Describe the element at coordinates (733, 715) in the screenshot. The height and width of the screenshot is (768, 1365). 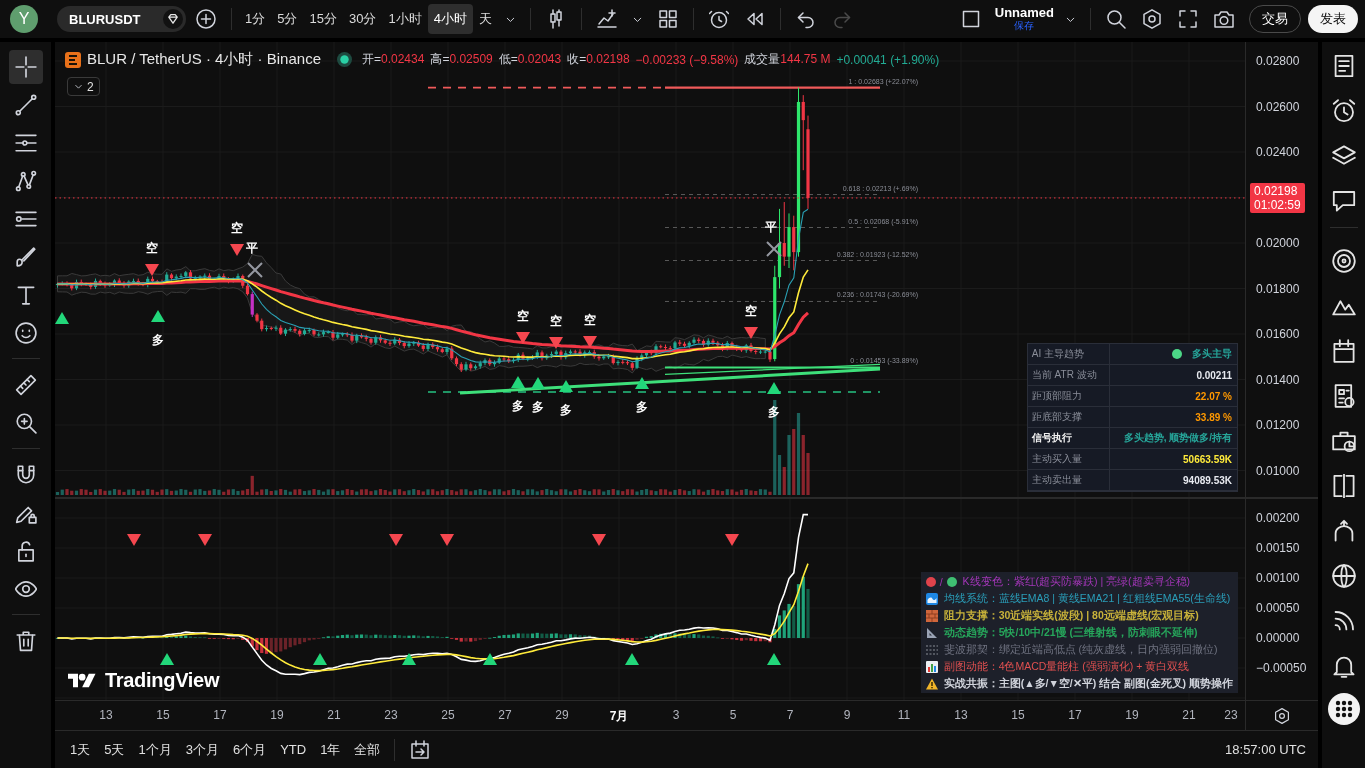
I see `time-axis-label: 5` at that location.